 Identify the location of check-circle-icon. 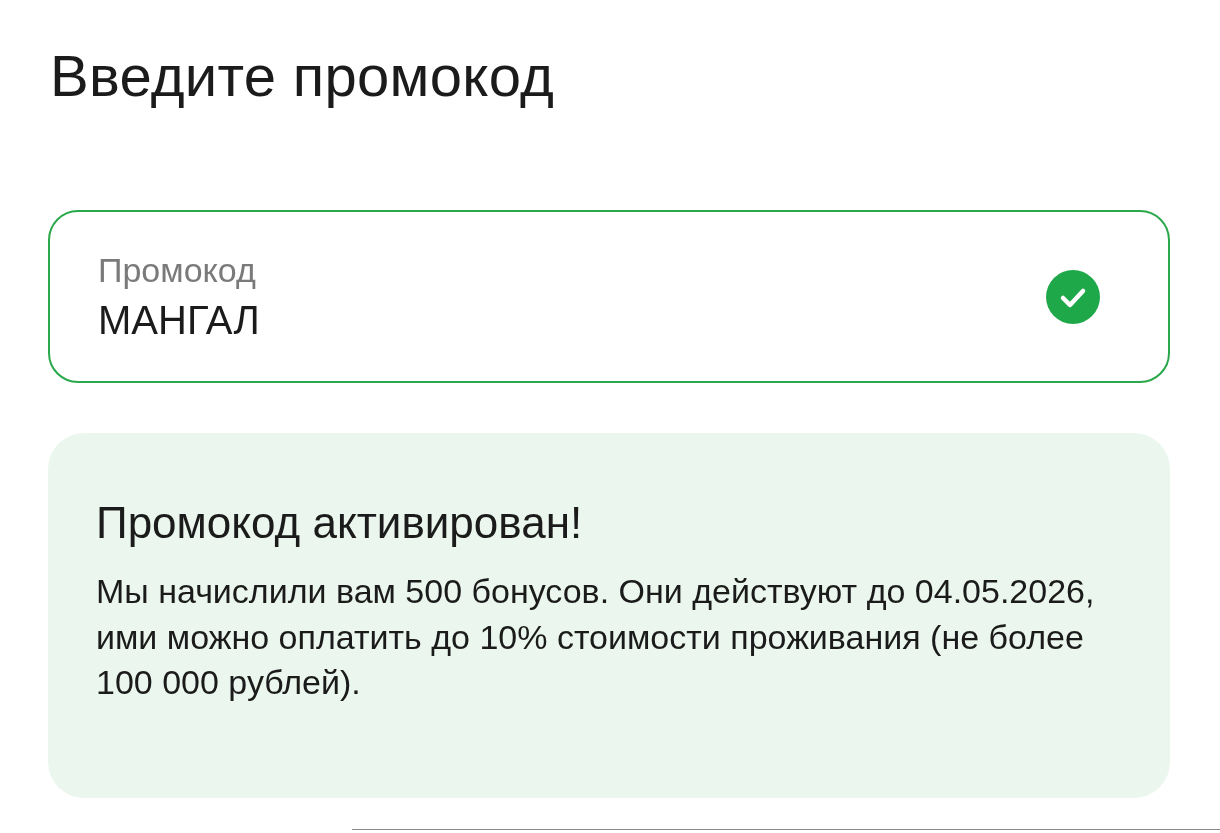
(1073, 296).